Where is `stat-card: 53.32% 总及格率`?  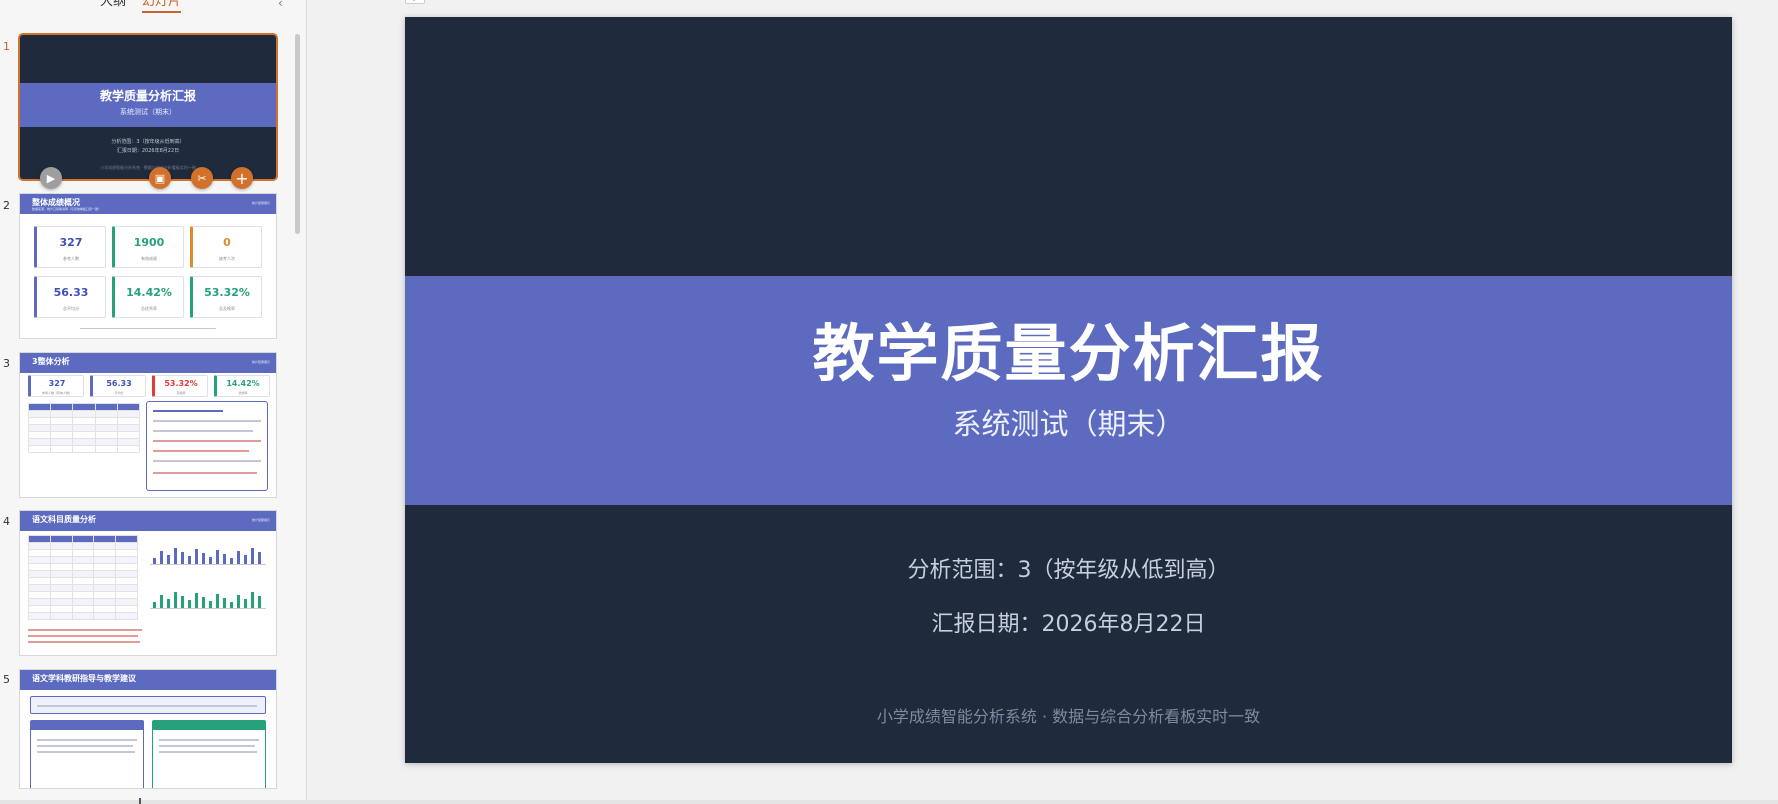
stat-card: 53.32% 总及格率 is located at coordinates (226, 297).